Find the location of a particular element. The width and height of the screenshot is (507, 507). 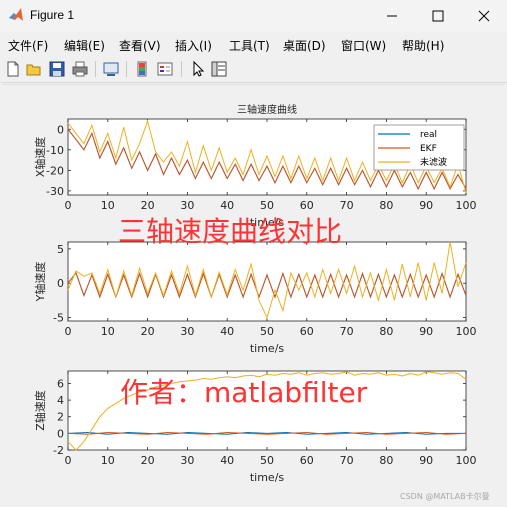

author-caption: 作者：matlabfilter is located at coordinates (244, 392).